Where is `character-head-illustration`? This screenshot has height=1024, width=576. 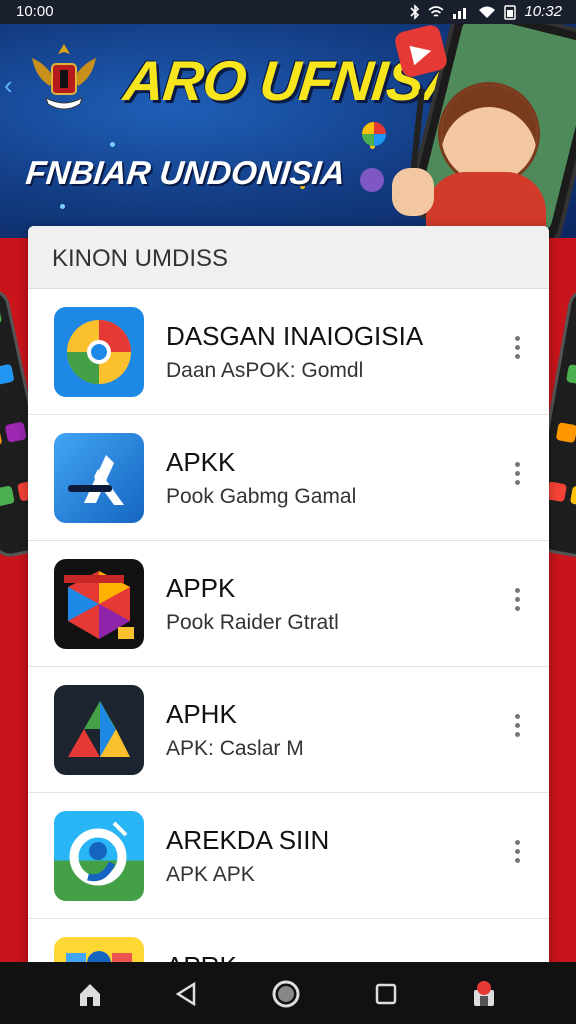
character-head-illustration is located at coordinates (489, 134).